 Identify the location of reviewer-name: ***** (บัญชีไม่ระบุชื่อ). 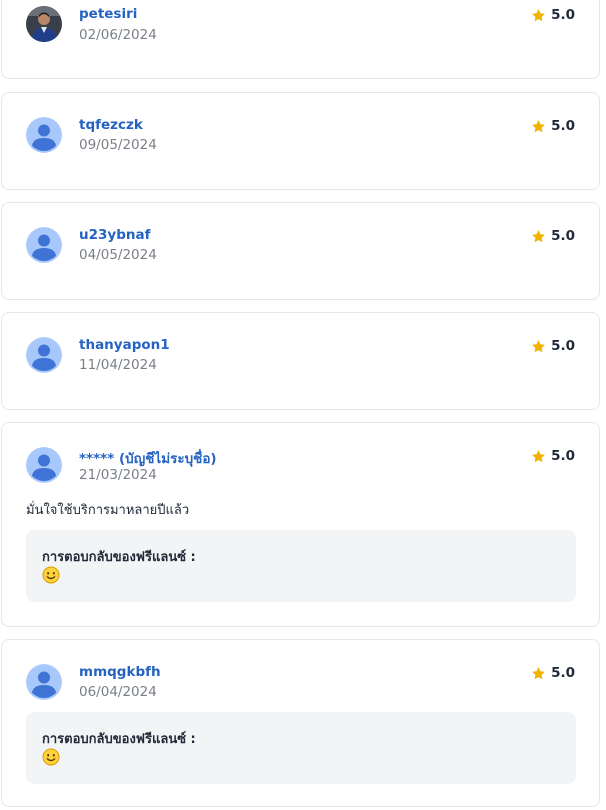
(148, 458).